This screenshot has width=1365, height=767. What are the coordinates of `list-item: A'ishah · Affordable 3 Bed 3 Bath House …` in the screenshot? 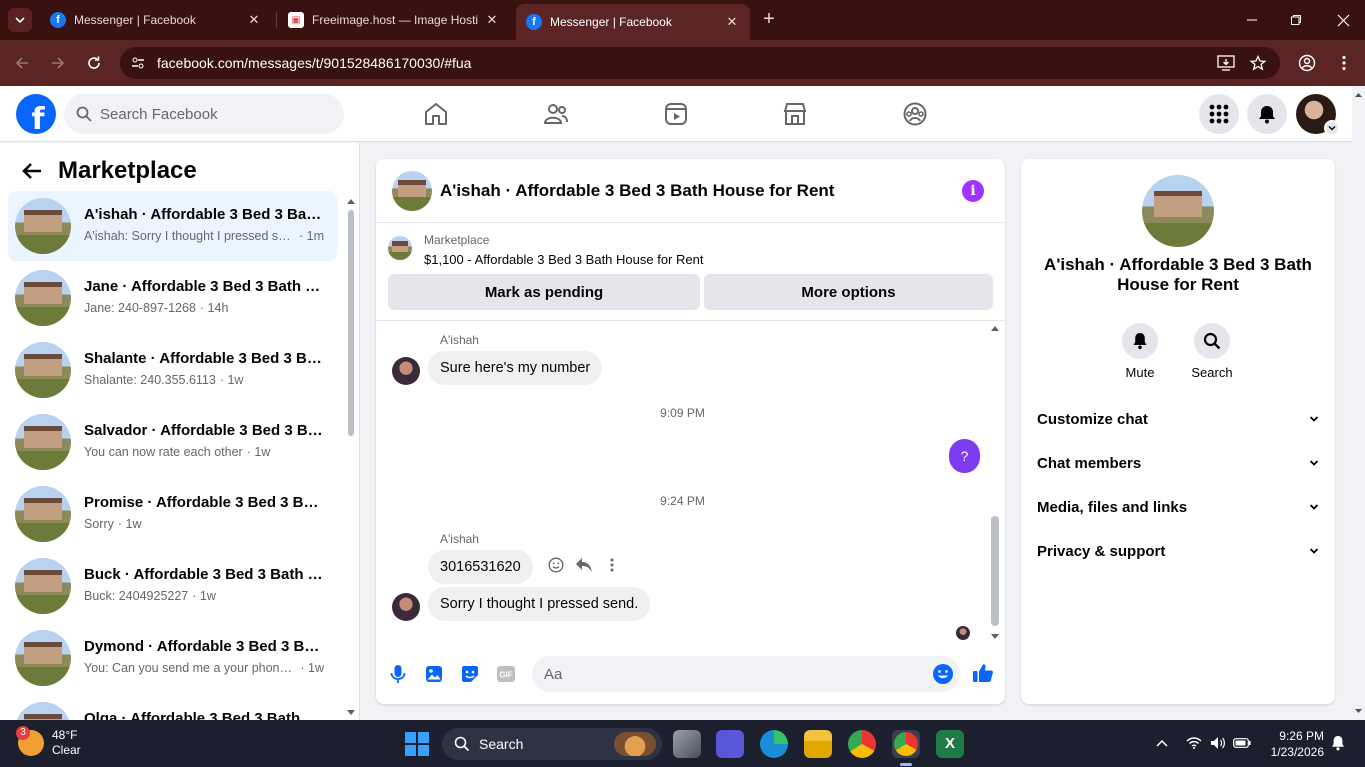 It's located at (172, 226).